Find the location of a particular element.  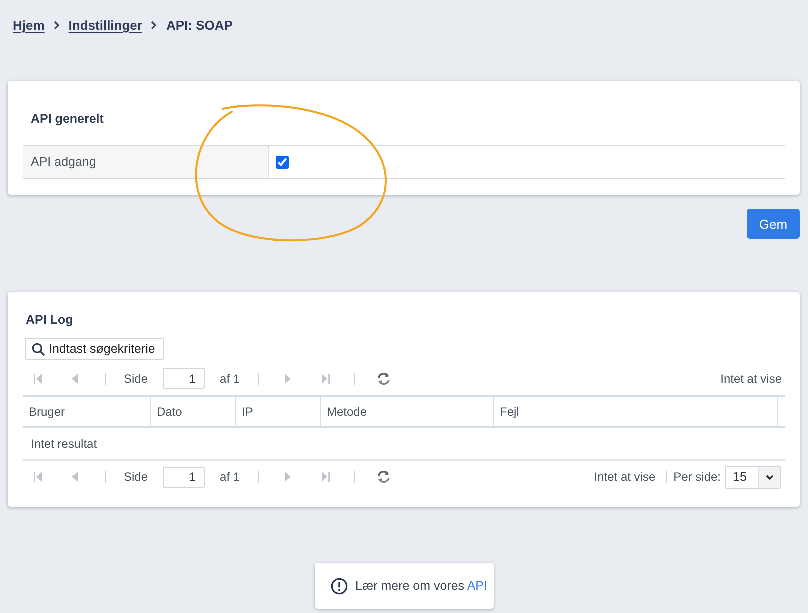

field-label: API adgang is located at coordinates (146, 162).